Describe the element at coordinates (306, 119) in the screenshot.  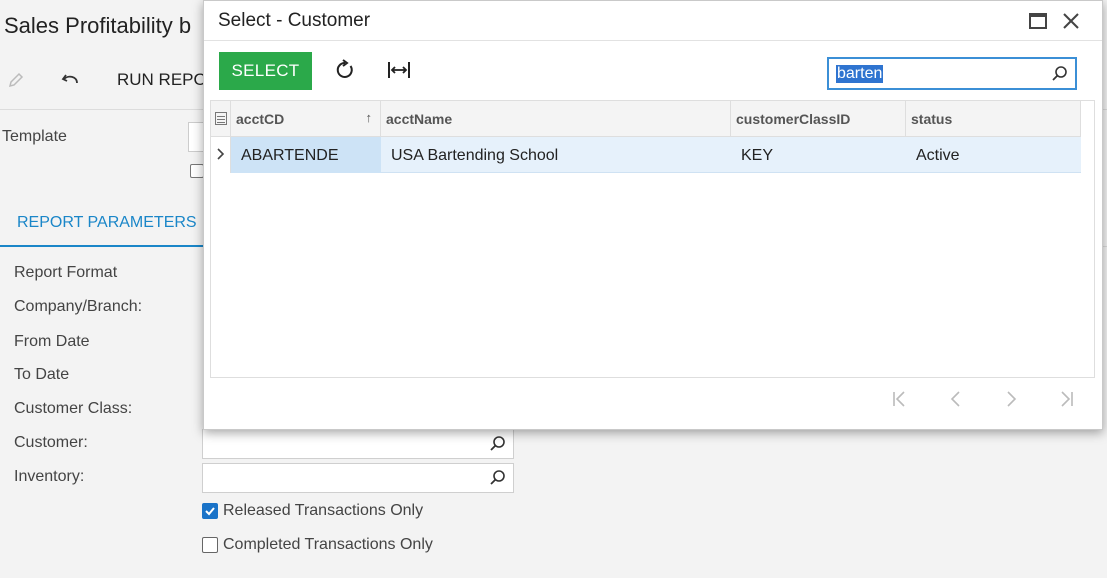
I see `column-header-acctcd: acctCD ↑` at that location.